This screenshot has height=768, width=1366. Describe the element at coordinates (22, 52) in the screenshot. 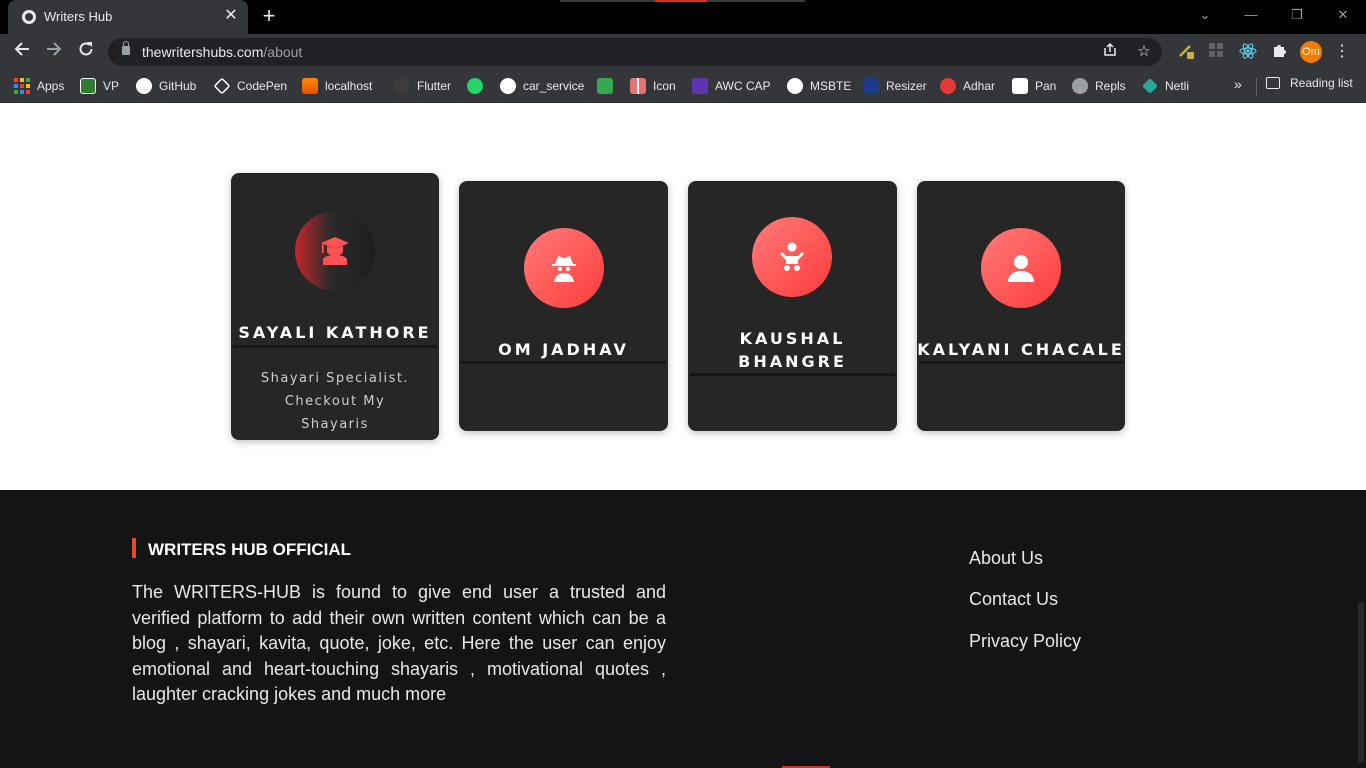

I see `back-arrow-icon` at that location.